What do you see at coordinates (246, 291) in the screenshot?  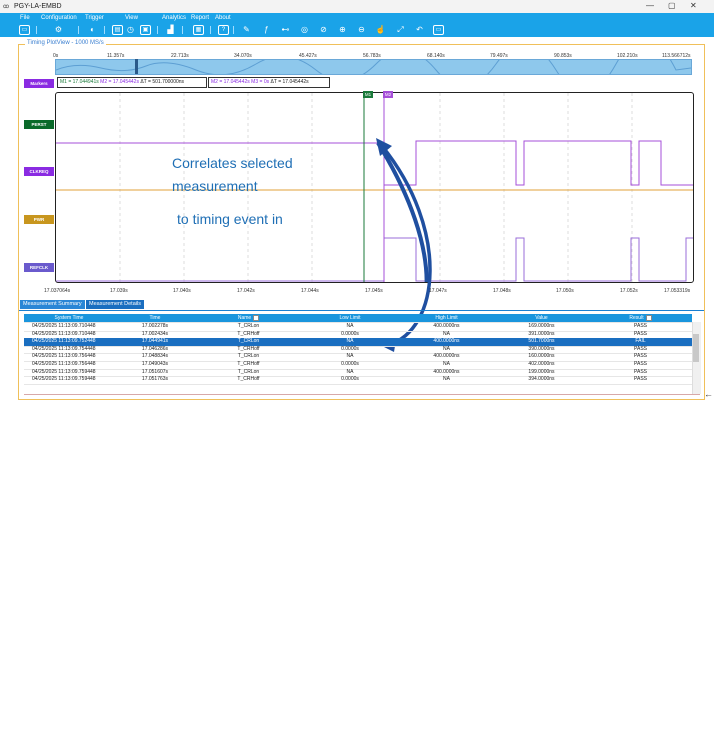 I see `time-axis-tick: 17.042s` at bounding box center [246, 291].